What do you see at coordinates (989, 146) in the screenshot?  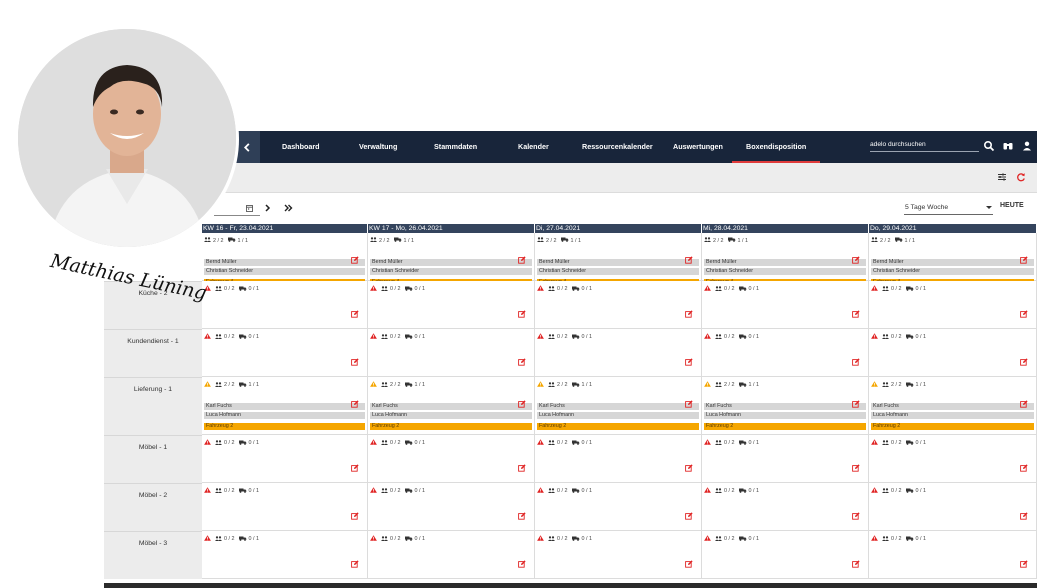 I see `search-icon` at bounding box center [989, 146].